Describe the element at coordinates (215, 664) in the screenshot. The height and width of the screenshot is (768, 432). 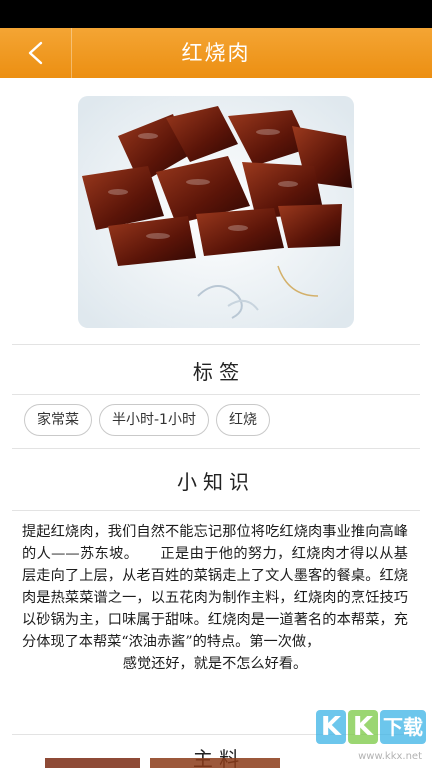
I see `knowledge-last-line: 感觉还好，就是不怎么好看。` at that location.